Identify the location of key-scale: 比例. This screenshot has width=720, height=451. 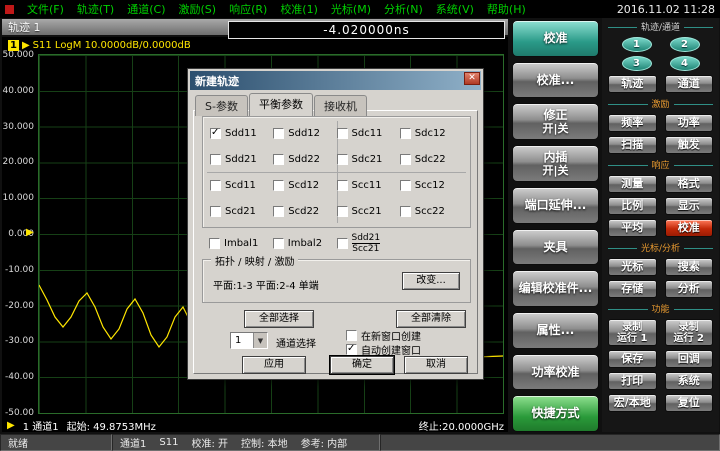
(632, 206).